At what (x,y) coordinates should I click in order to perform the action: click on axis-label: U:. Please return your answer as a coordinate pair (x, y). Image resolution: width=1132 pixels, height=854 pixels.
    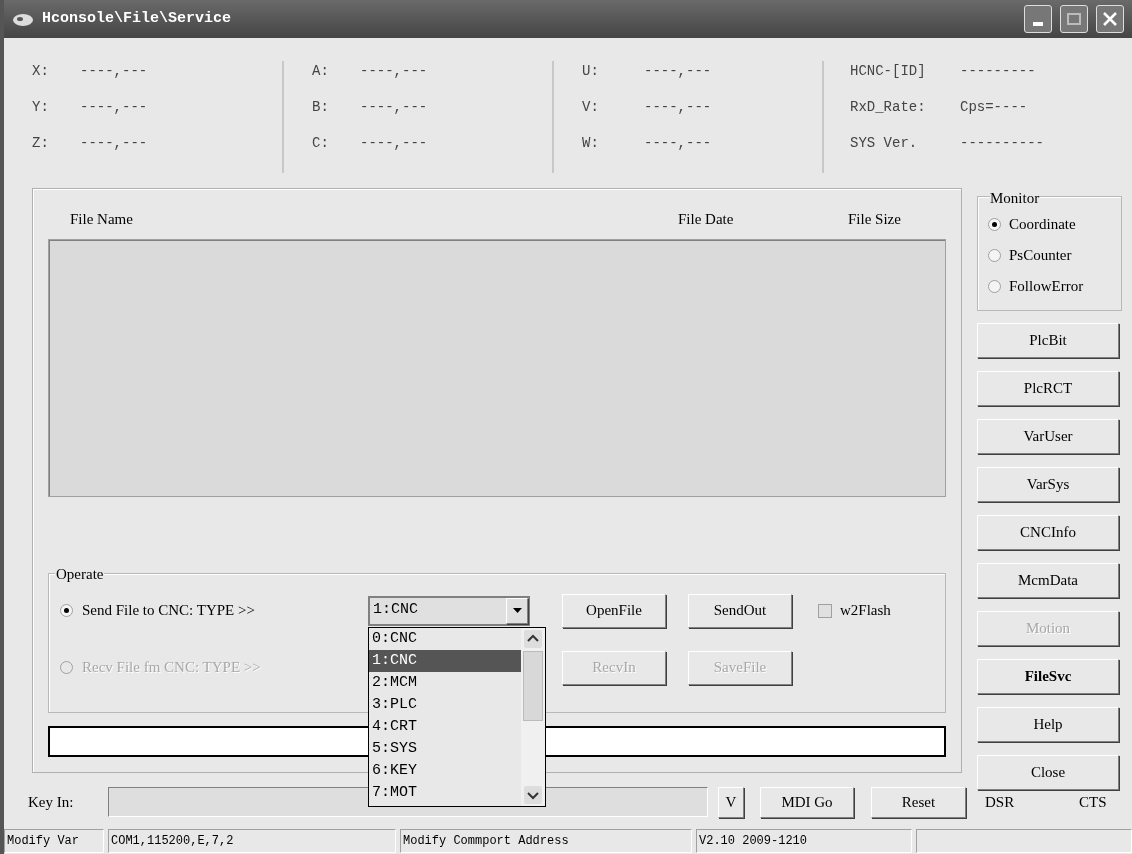
    Looking at the image, I should click on (591, 71).